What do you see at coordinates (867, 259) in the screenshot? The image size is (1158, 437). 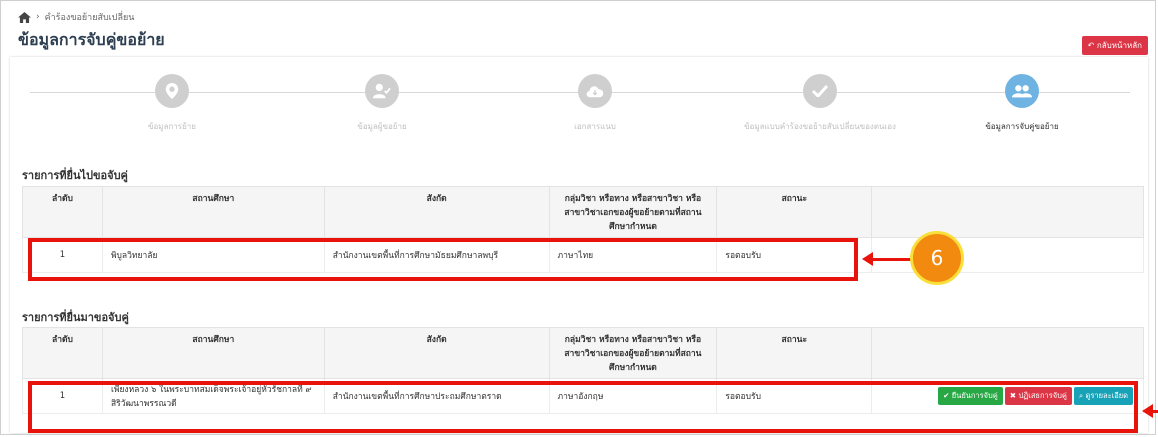 I see `annotation-arrowhead-icon` at bounding box center [867, 259].